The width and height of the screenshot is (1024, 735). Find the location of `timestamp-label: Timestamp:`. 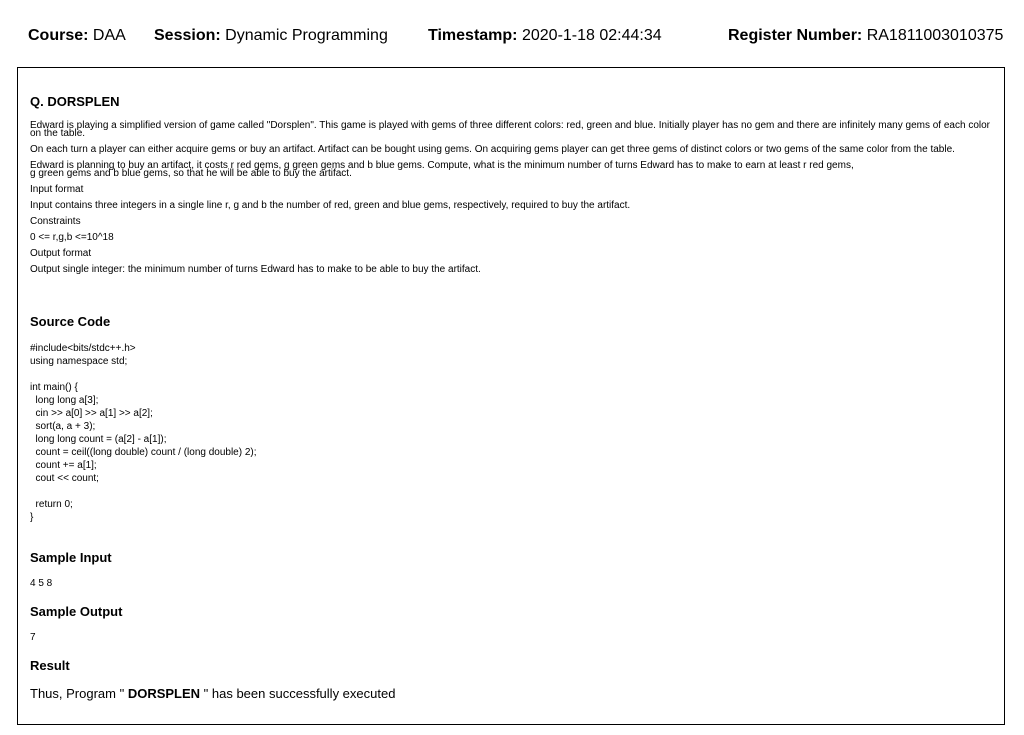

timestamp-label: Timestamp: is located at coordinates (473, 35).